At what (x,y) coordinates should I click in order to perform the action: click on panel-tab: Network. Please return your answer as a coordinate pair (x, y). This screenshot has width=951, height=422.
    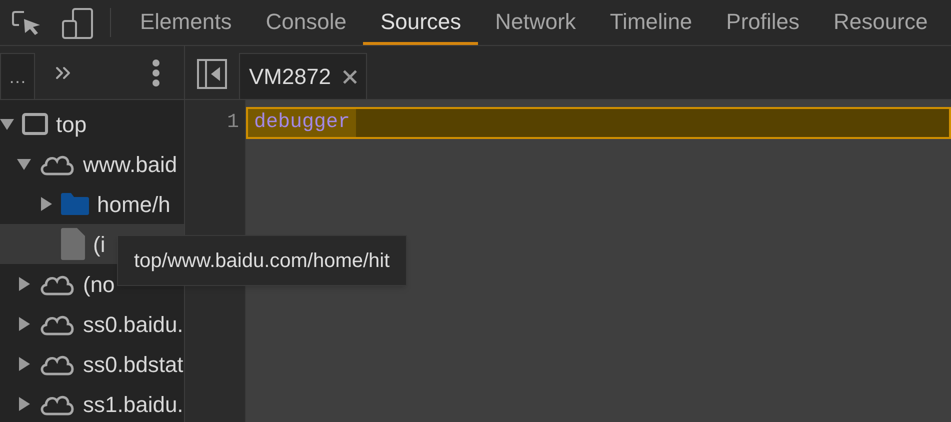
    Looking at the image, I should click on (535, 22).